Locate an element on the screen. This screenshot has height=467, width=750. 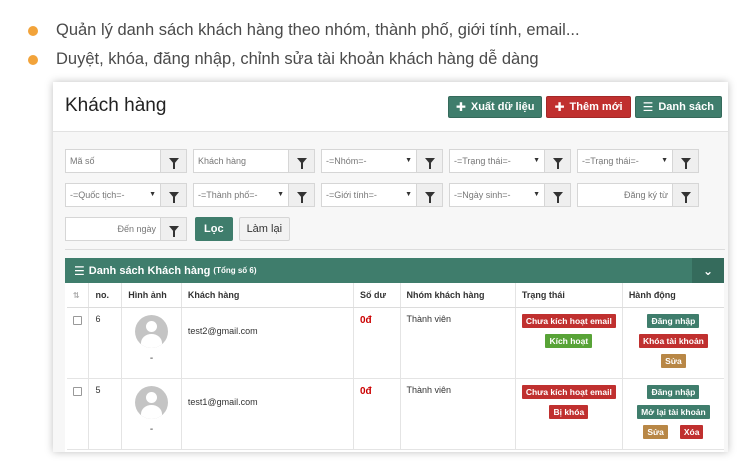
birthday-select-value: -=Ngày sinh=- is located at coordinates (482, 195).